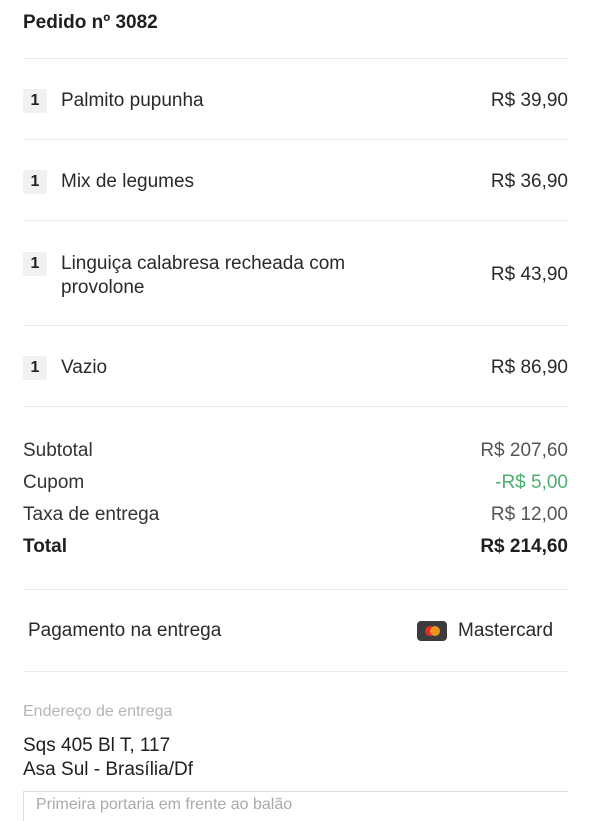 This screenshot has width=591, height=821. I want to click on delivery-fee-label: Taxa de entrega, so click(91, 514).